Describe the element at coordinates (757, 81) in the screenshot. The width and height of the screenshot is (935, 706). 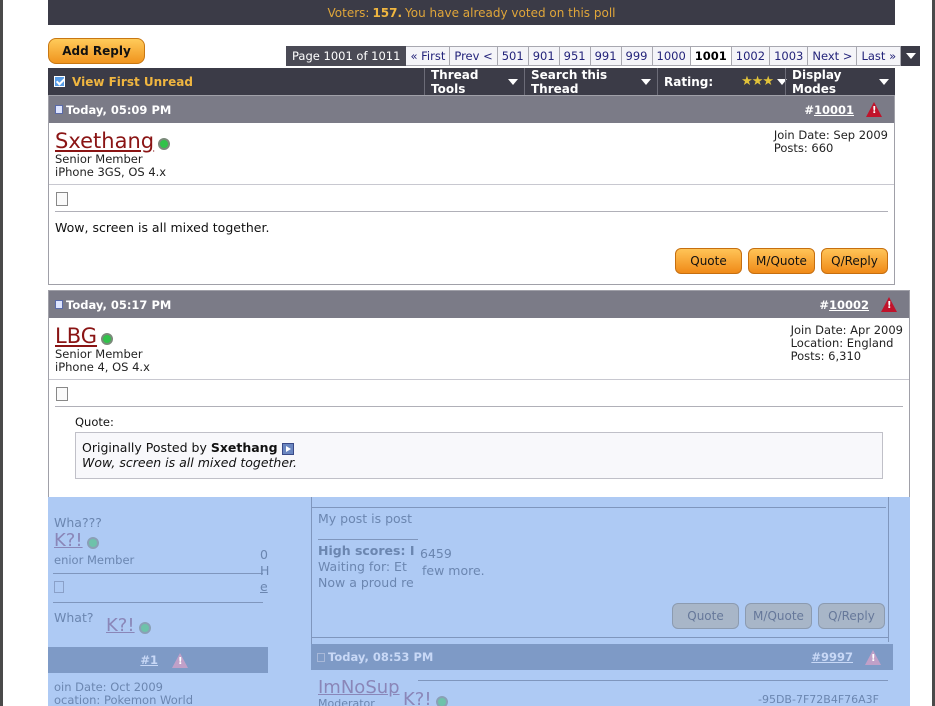
I see `rating-stars-icon: ★★★` at that location.